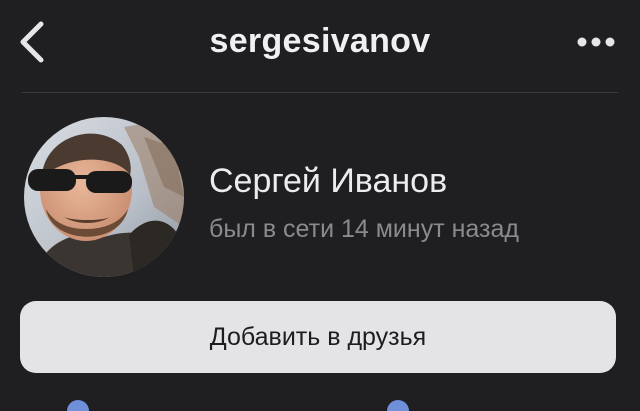  I want to click on online-status: был в сети 14 минут назад, so click(364, 229).